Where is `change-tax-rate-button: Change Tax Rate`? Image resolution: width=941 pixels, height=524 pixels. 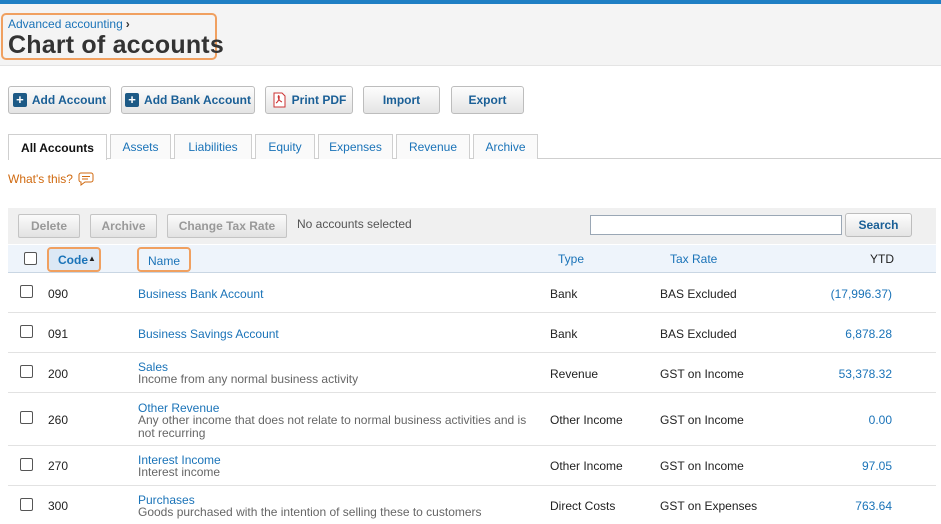 change-tax-rate-button: Change Tax Rate is located at coordinates (227, 226).